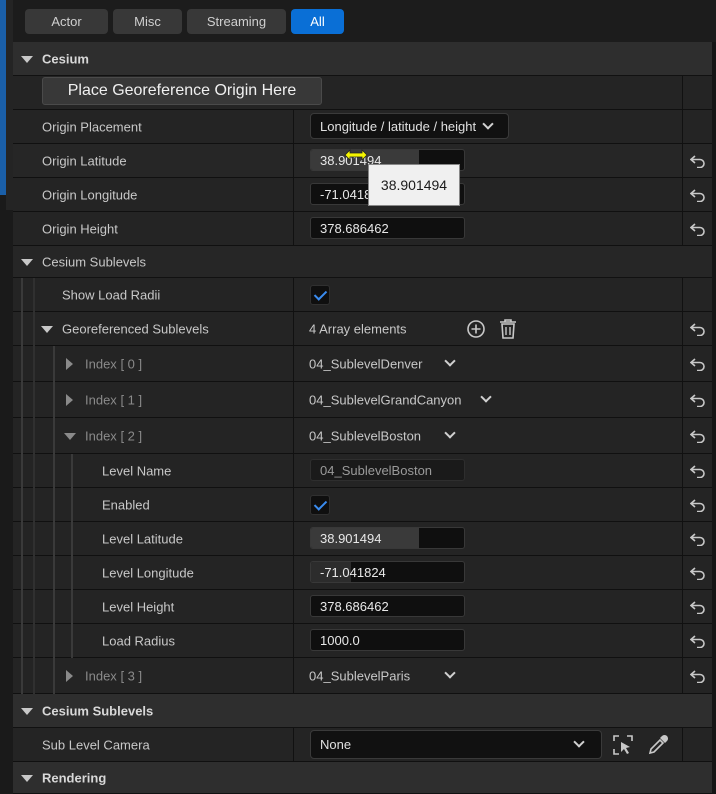 Image resolution: width=716 pixels, height=794 pixels. What do you see at coordinates (362, 505) in the screenshot?
I see `enabled-row: Enabled` at bounding box center [362, 505].